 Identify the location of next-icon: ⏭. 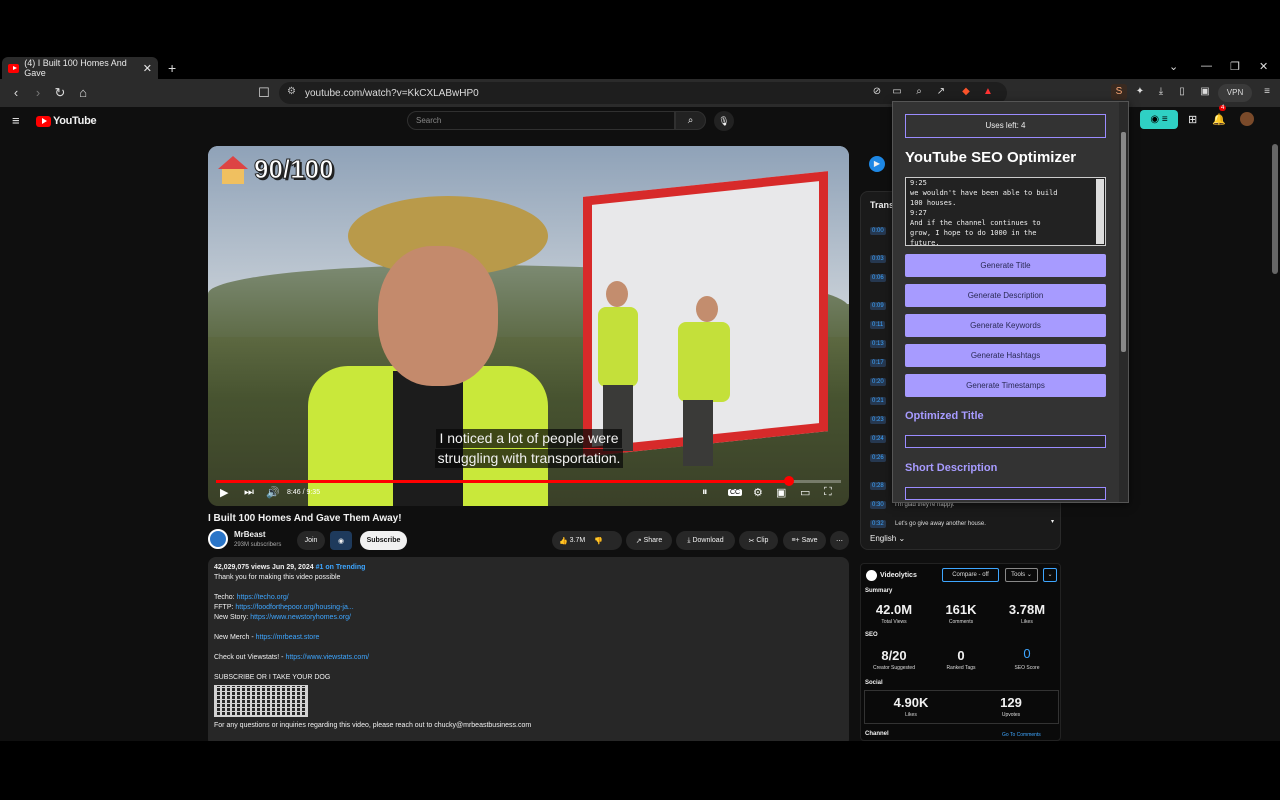
(249, 492).